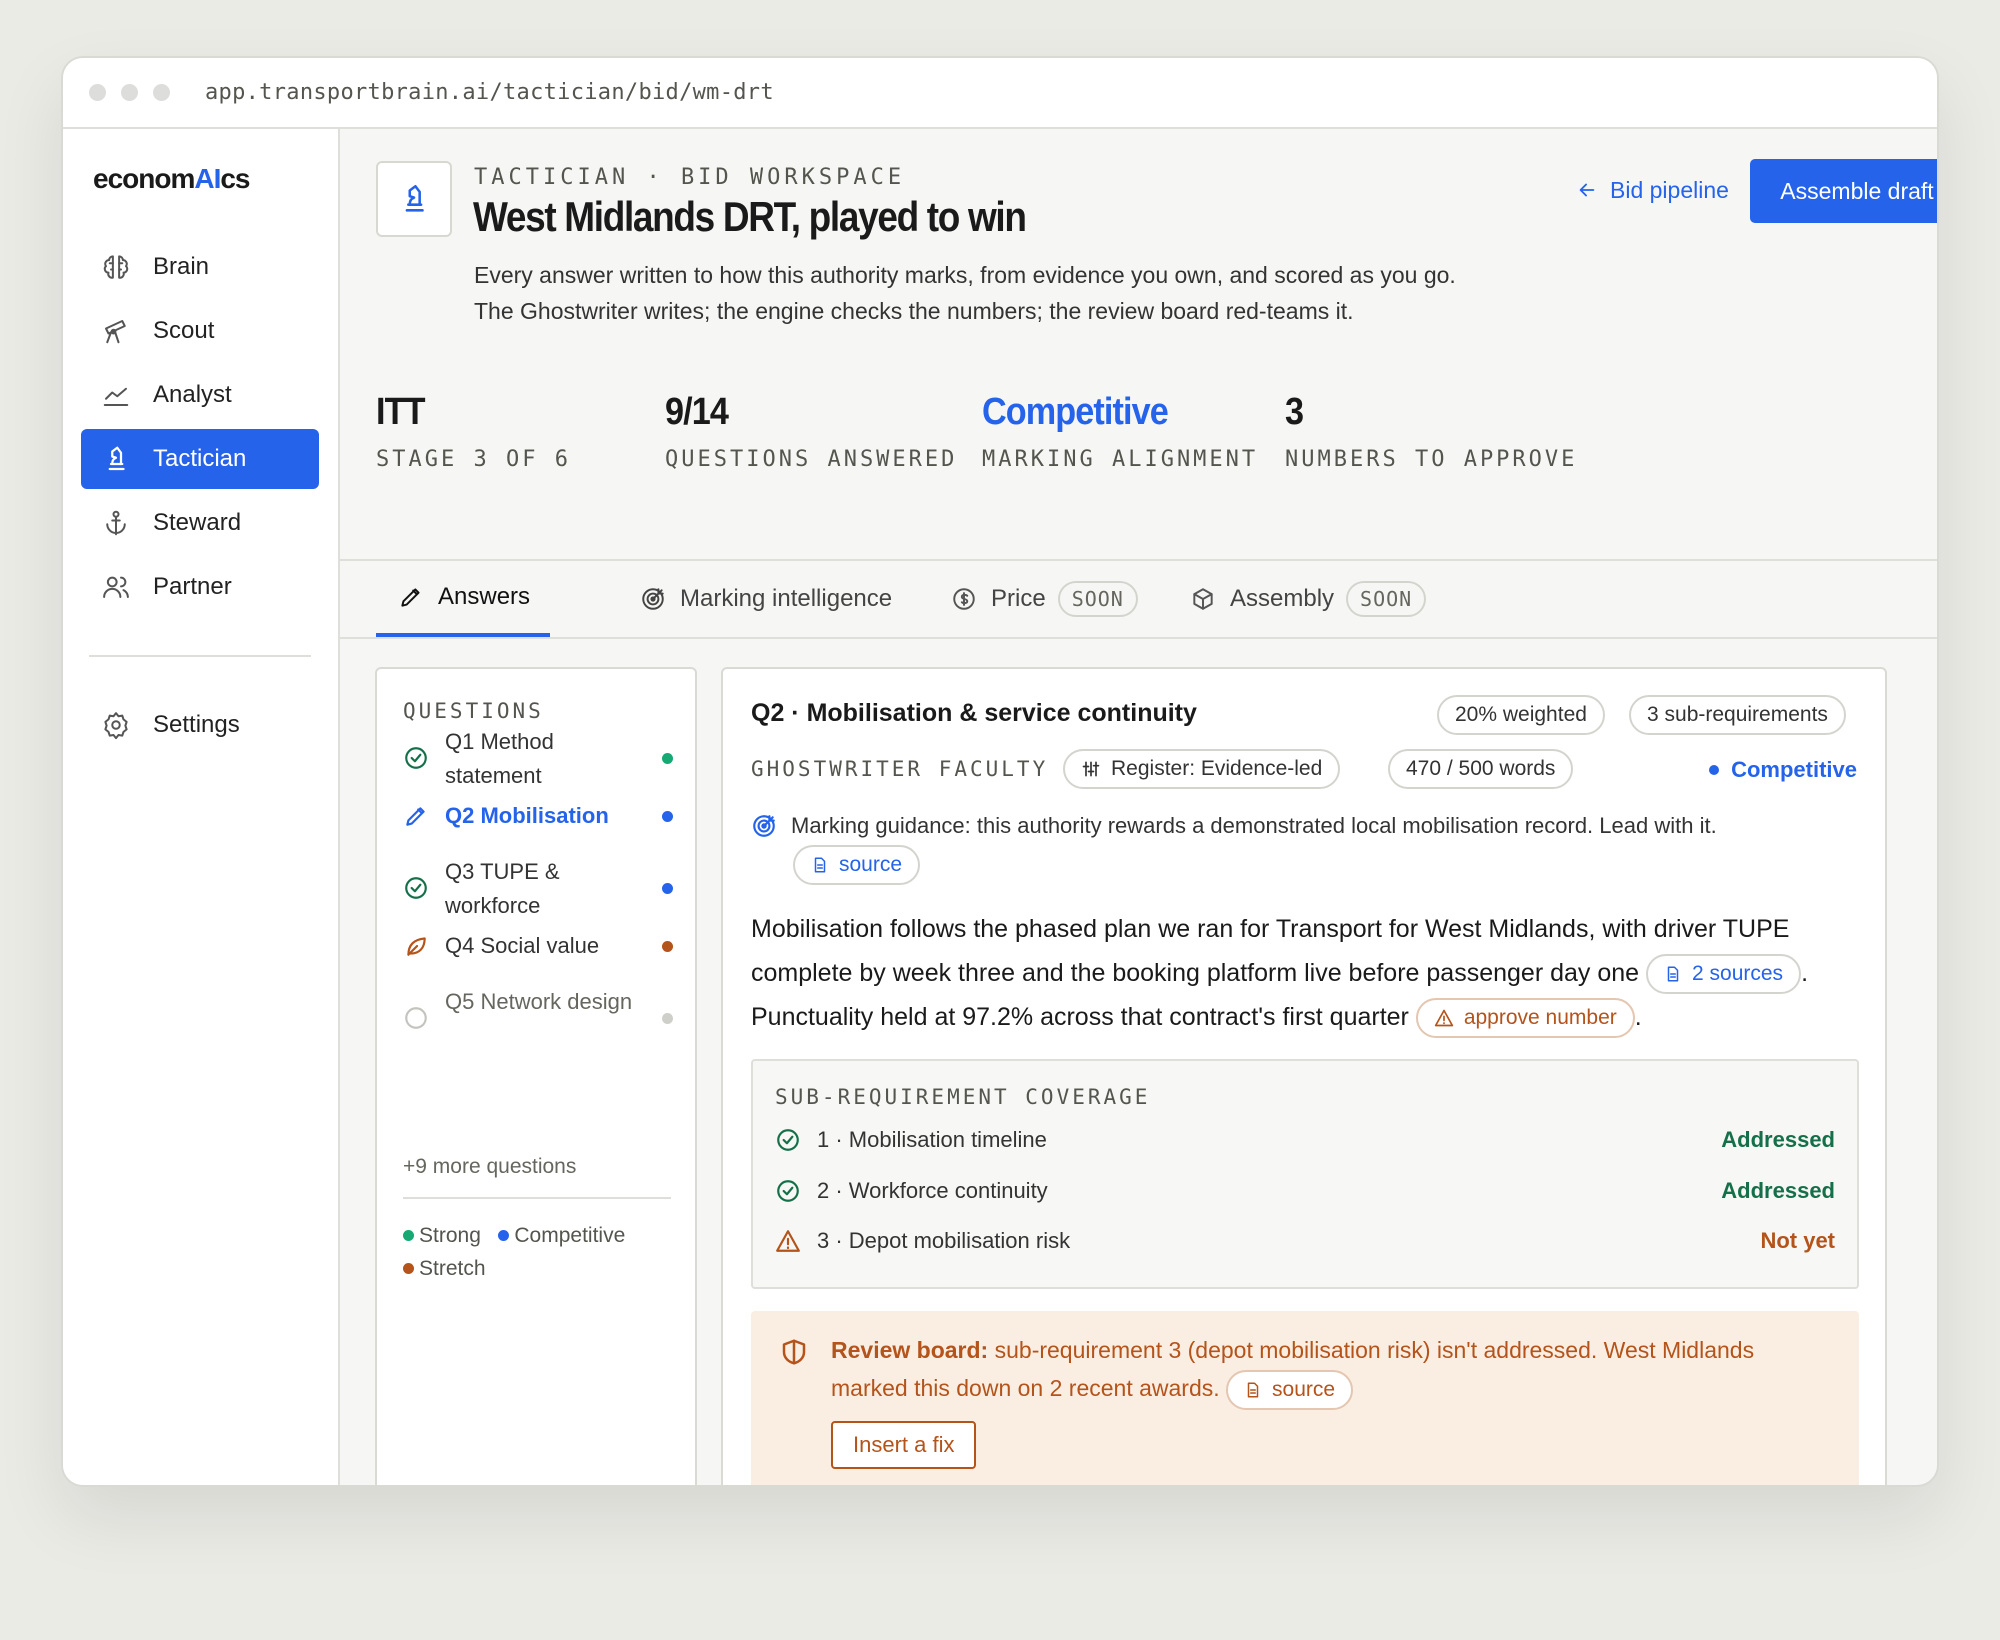 This screenshot has height=1640, width=2000. I want to click on tab-price: Price SOON, so click(1044, 599).